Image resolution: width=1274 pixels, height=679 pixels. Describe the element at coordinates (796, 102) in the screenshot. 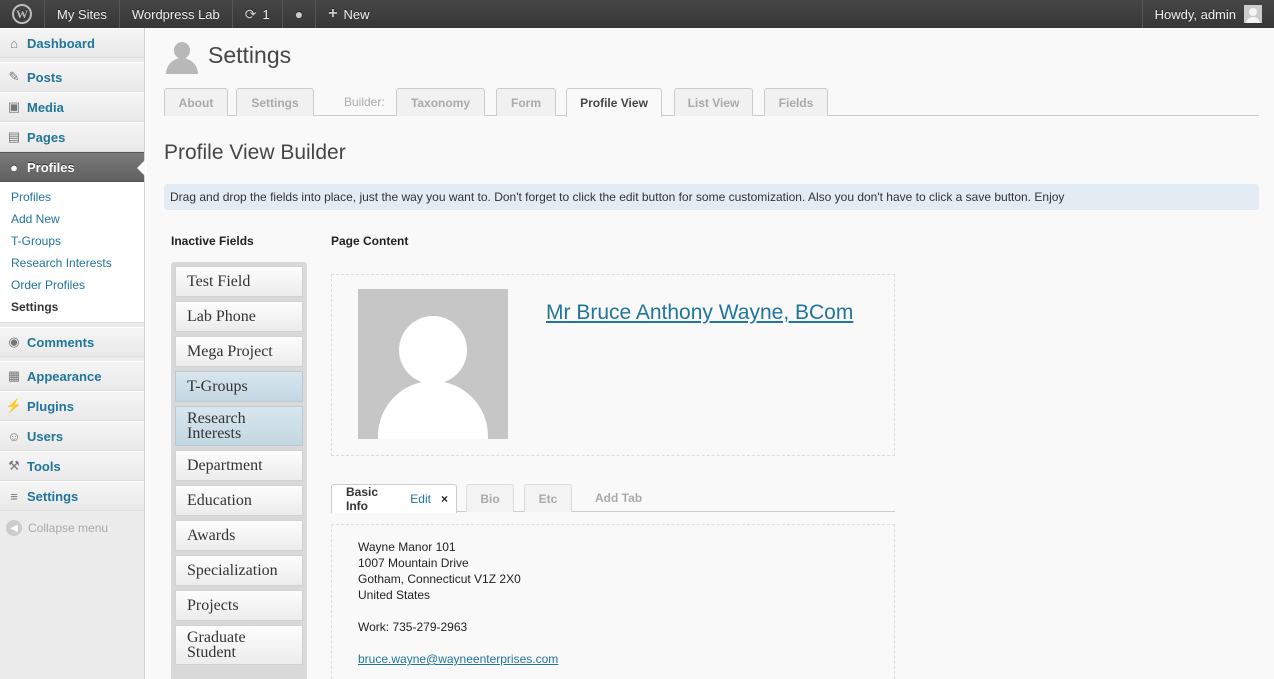

I see `tab-fields: Fields` at that location.